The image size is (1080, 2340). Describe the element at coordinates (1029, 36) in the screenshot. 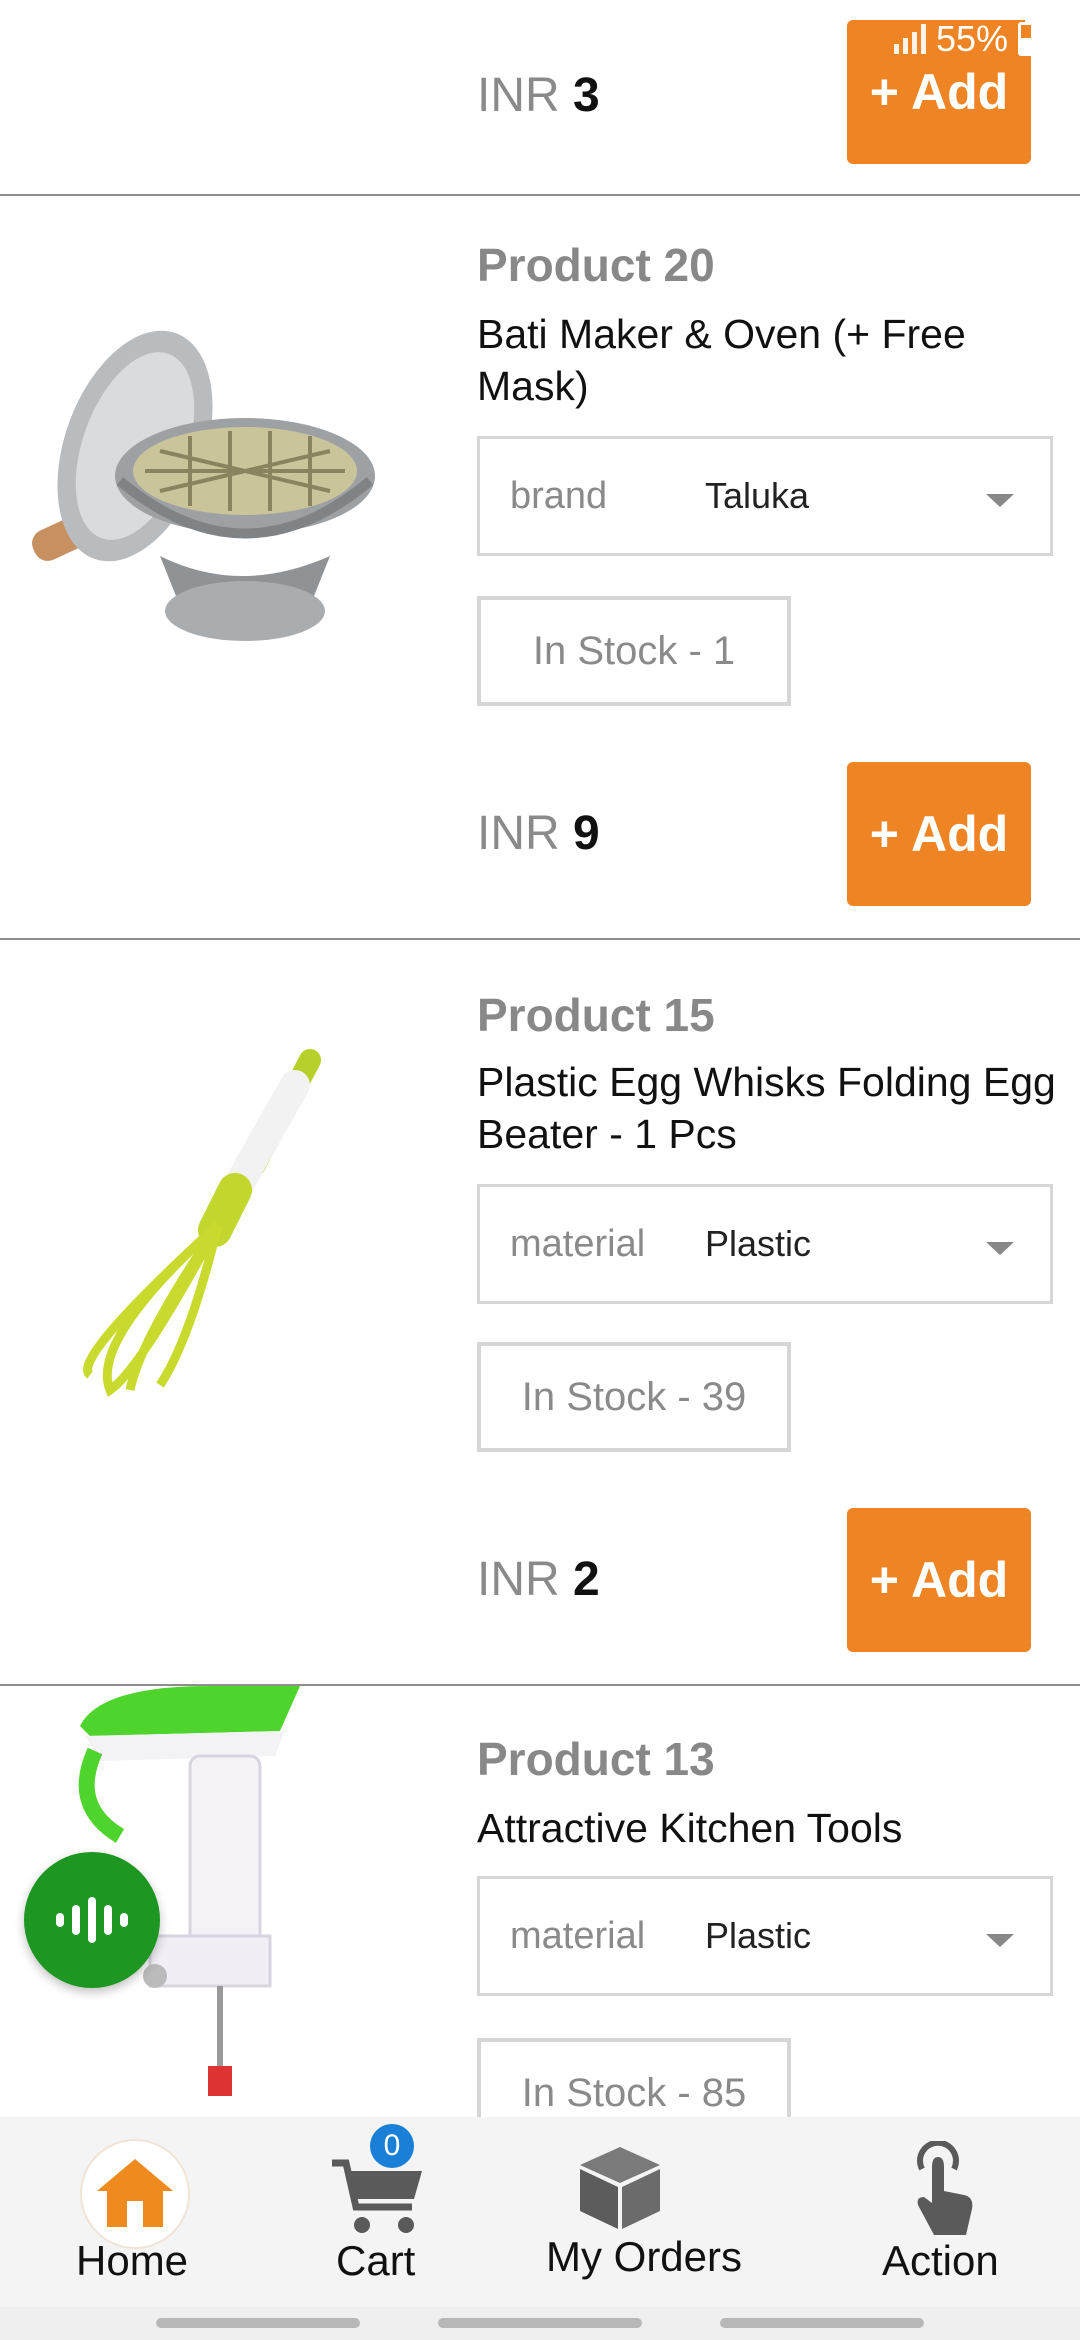

I see `battery-icon` at that location.